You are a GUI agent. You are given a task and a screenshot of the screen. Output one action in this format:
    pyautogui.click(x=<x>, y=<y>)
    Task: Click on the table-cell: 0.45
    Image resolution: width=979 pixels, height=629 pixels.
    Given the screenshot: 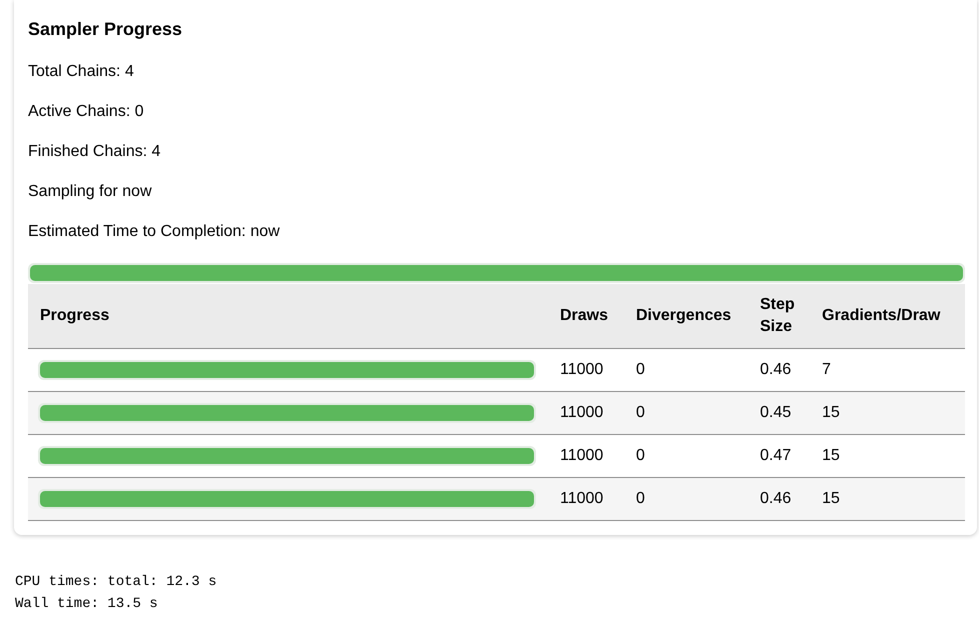 What is the action you would take?
    pyautogui.click(x=779, y=413)
    